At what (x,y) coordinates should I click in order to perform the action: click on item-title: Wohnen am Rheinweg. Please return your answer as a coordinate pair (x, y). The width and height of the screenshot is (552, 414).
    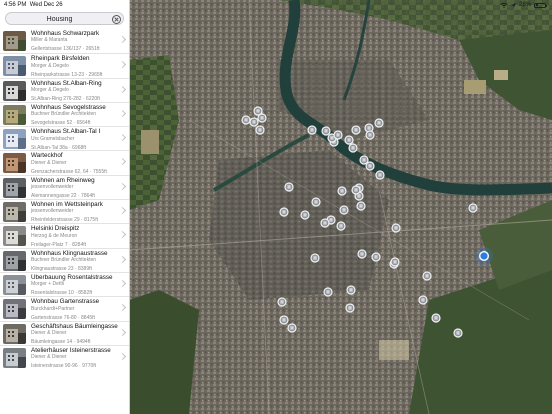
    Looking at the image, I should click on (63, 180).